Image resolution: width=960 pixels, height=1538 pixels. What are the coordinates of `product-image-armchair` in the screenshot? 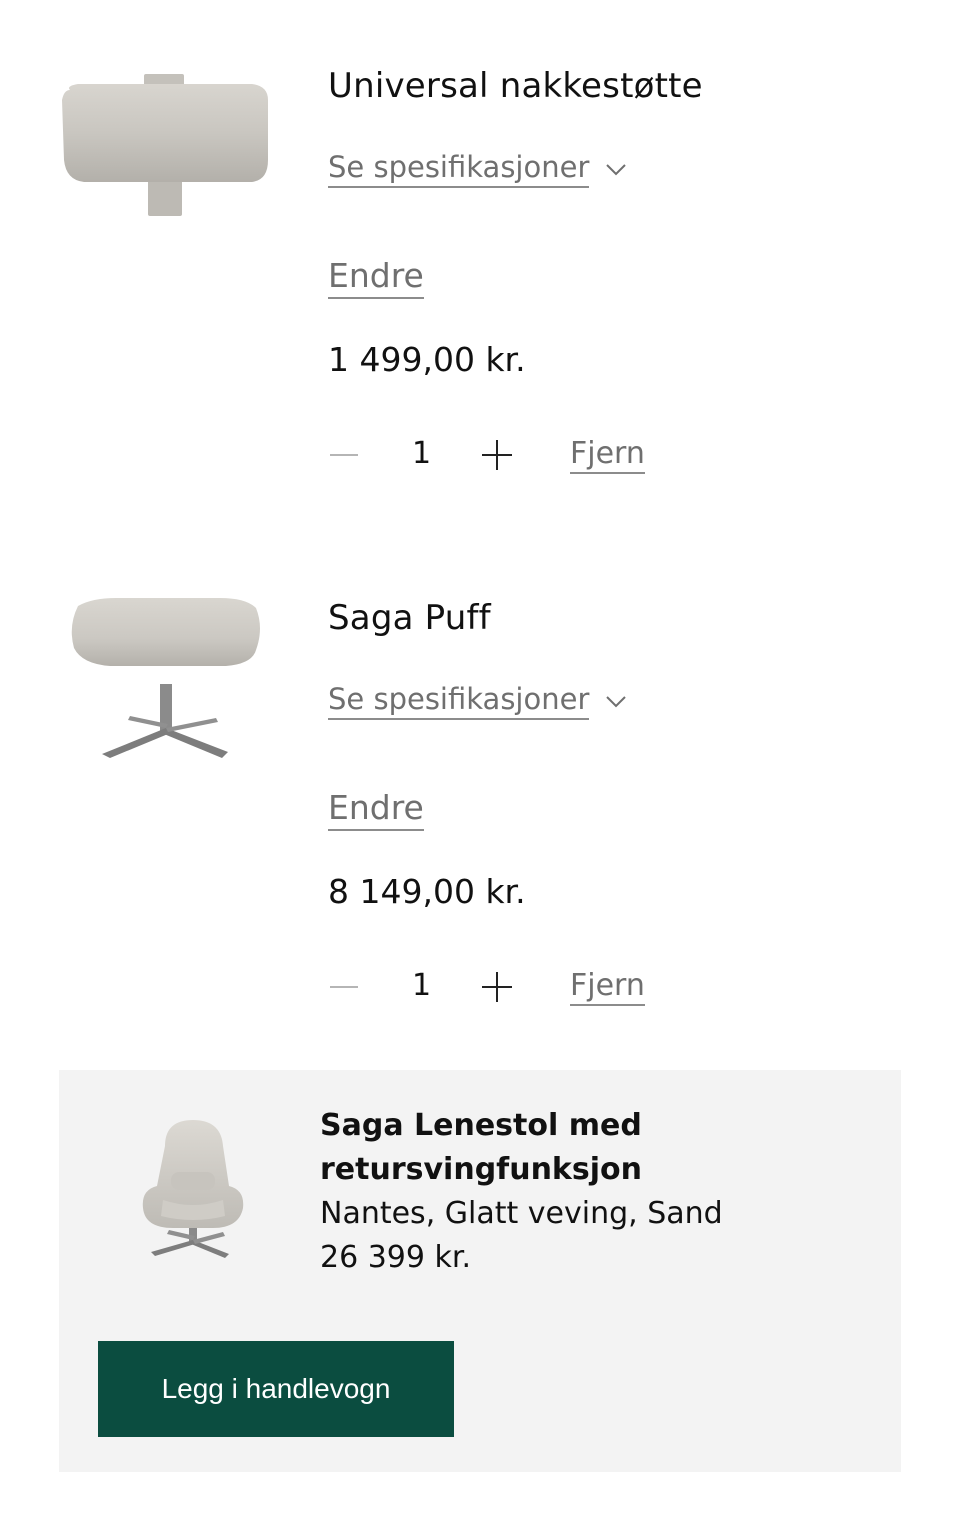 It's located at (193, 1191).